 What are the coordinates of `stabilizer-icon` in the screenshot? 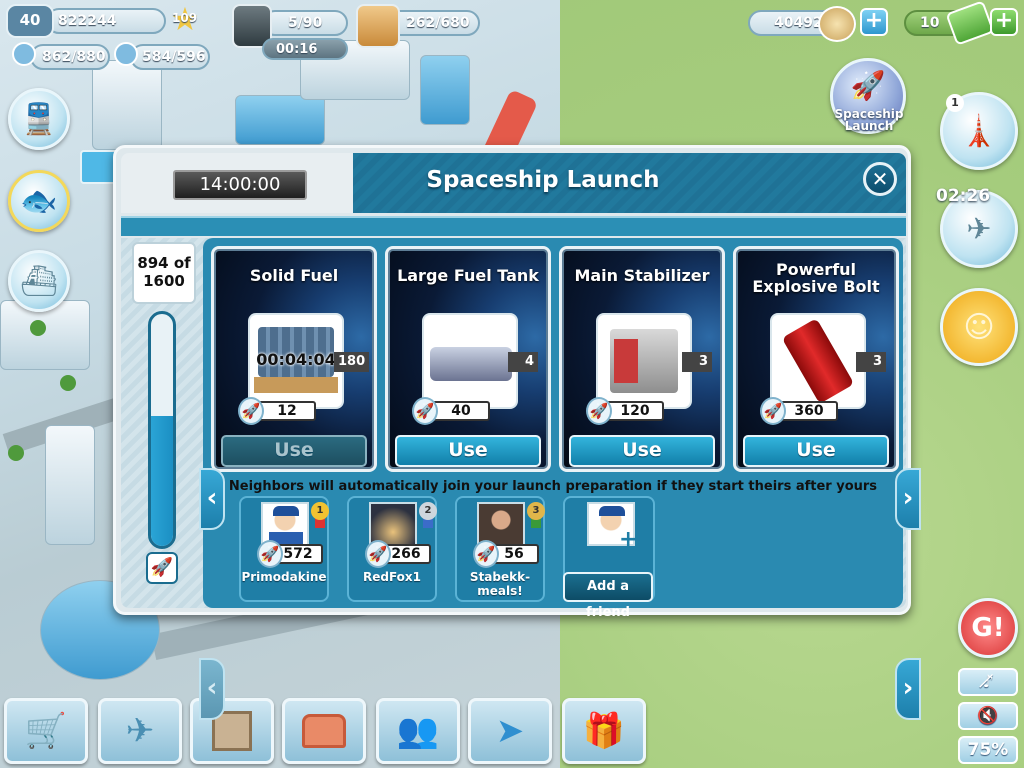 It's located at (644, 361).